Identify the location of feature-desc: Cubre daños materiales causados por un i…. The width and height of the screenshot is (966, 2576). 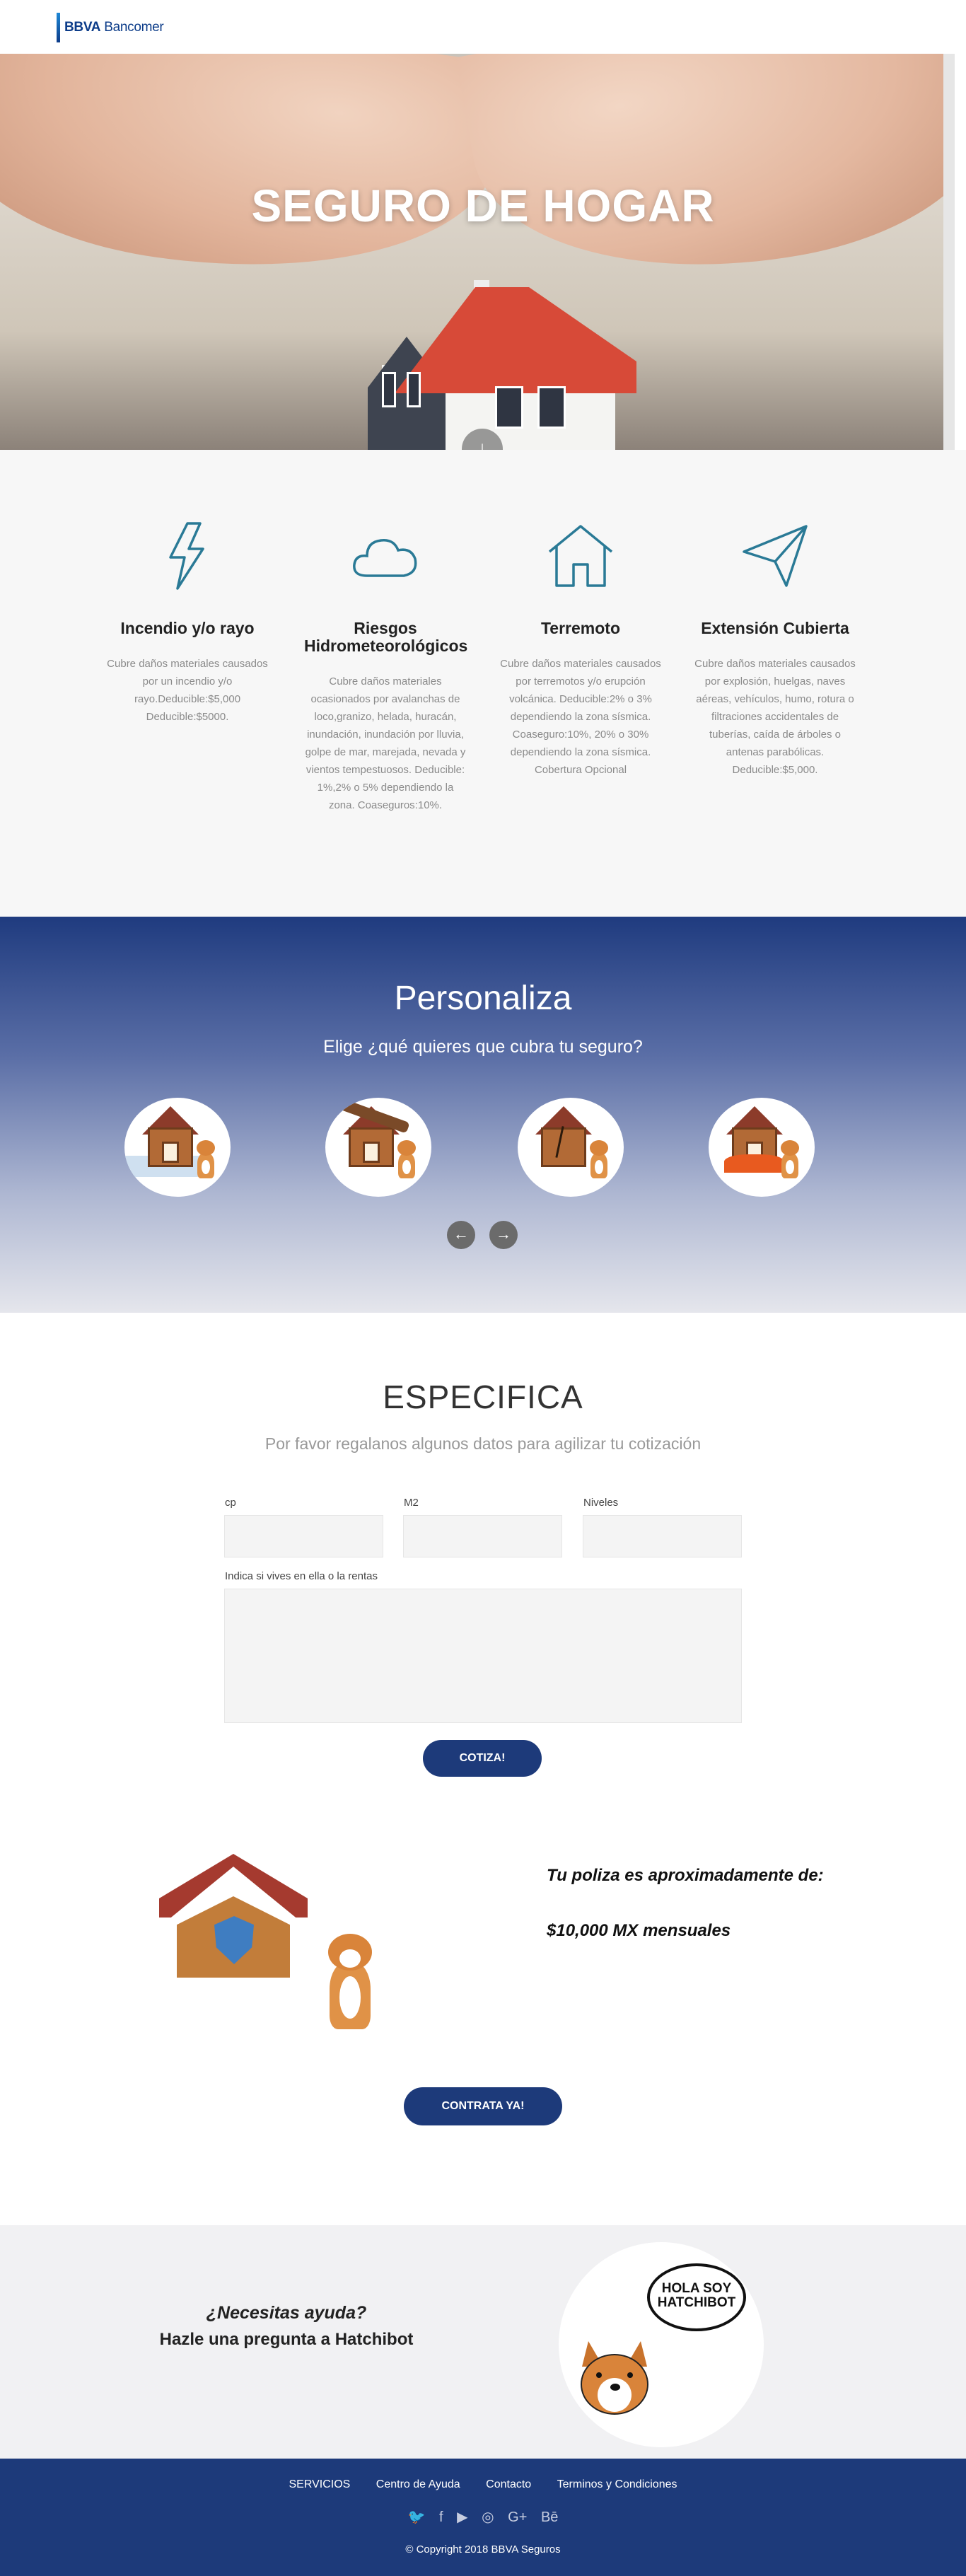
(187, 690).